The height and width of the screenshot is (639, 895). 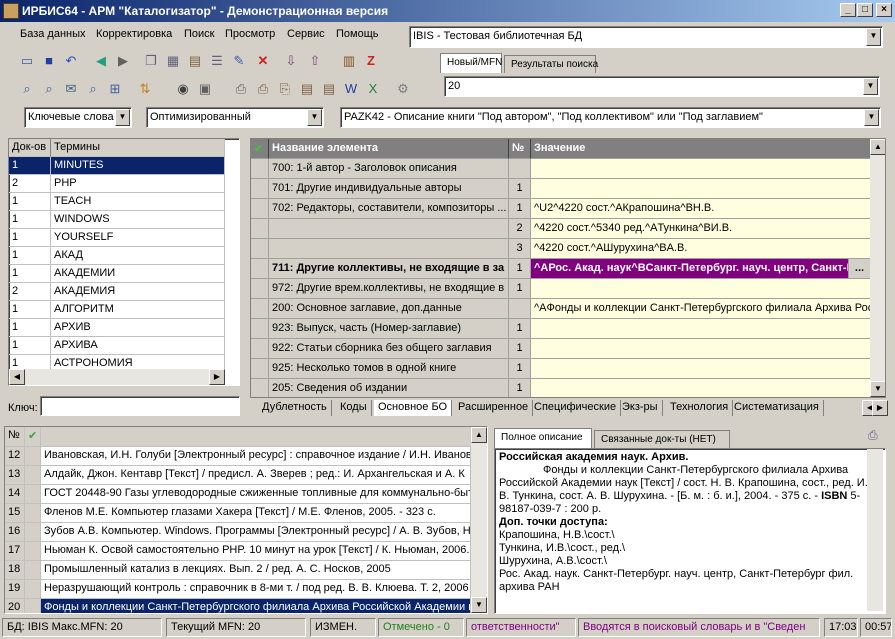 What do you see at coordinates (479, 435) in the screenshot?
I see `scroll-up-icon: ▲` at bounding box center [479, 435].